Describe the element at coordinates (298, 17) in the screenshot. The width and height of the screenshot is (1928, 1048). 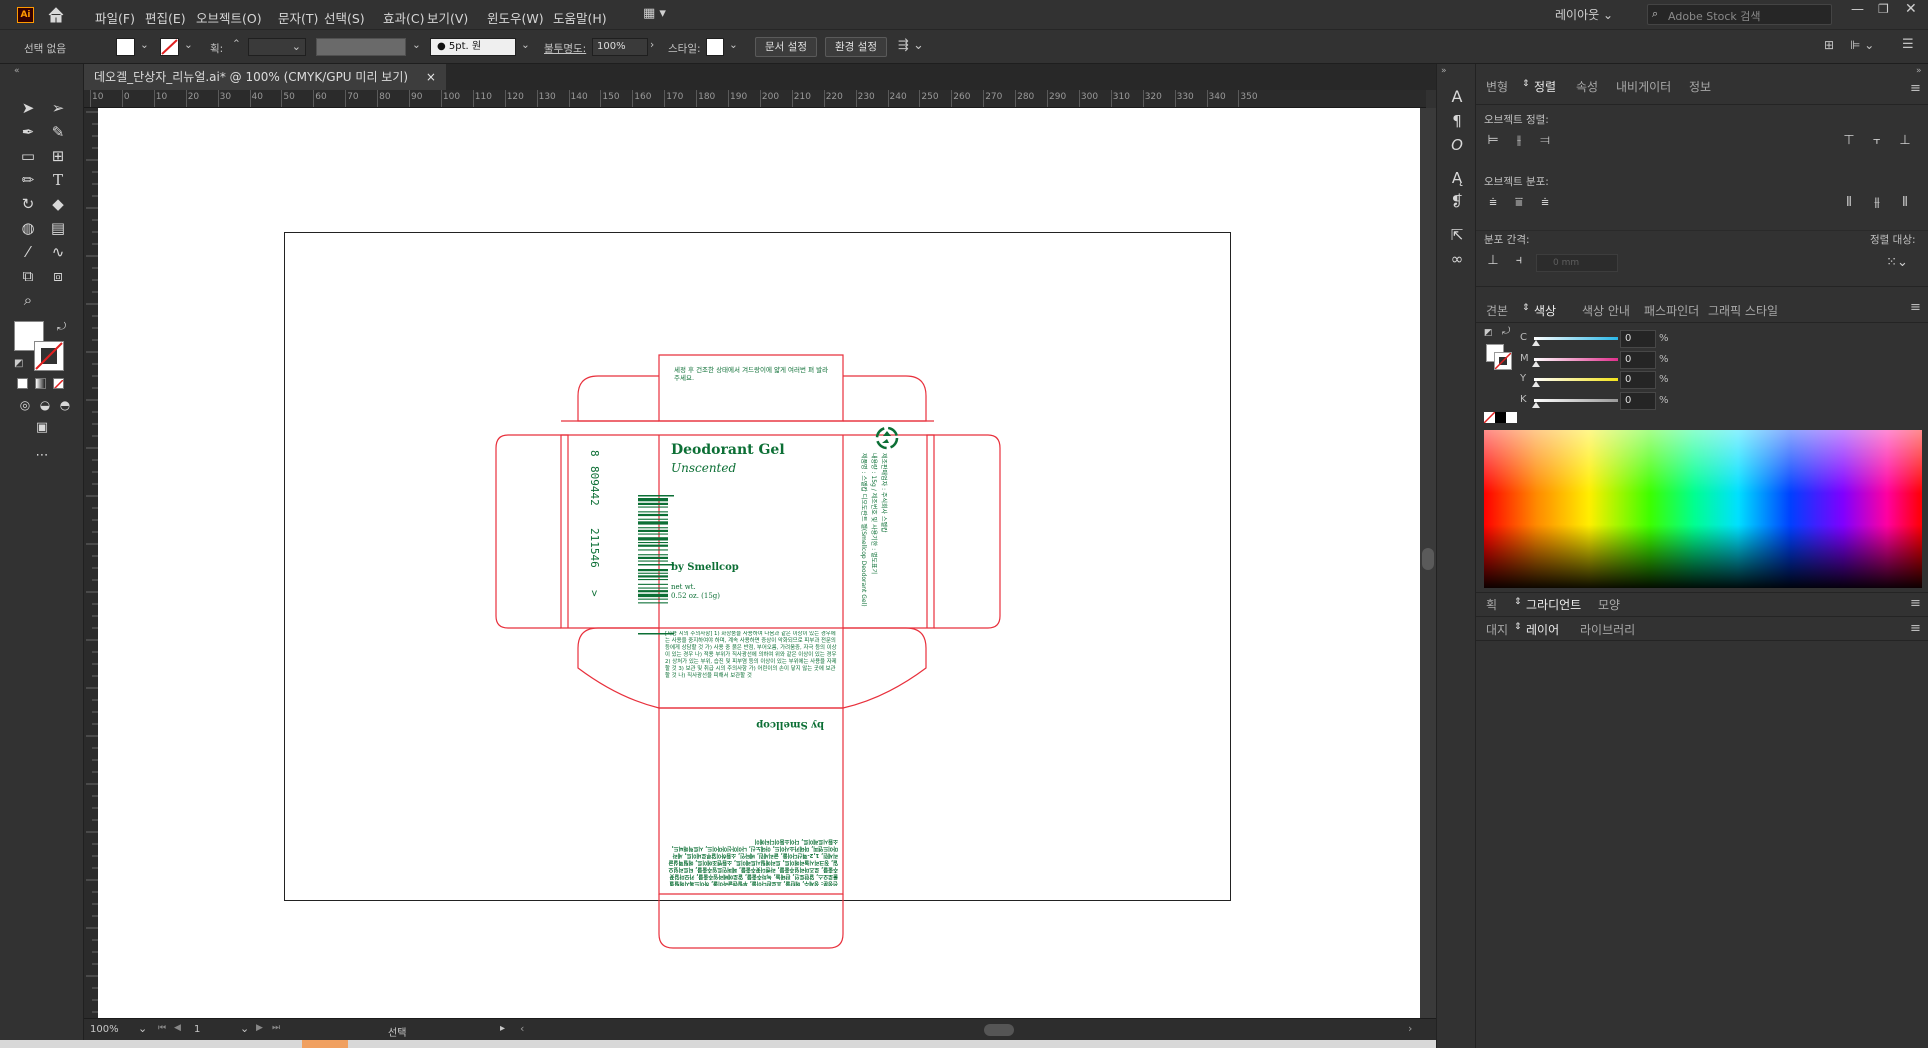
I see `menu-item: 문자(T)` at that location.